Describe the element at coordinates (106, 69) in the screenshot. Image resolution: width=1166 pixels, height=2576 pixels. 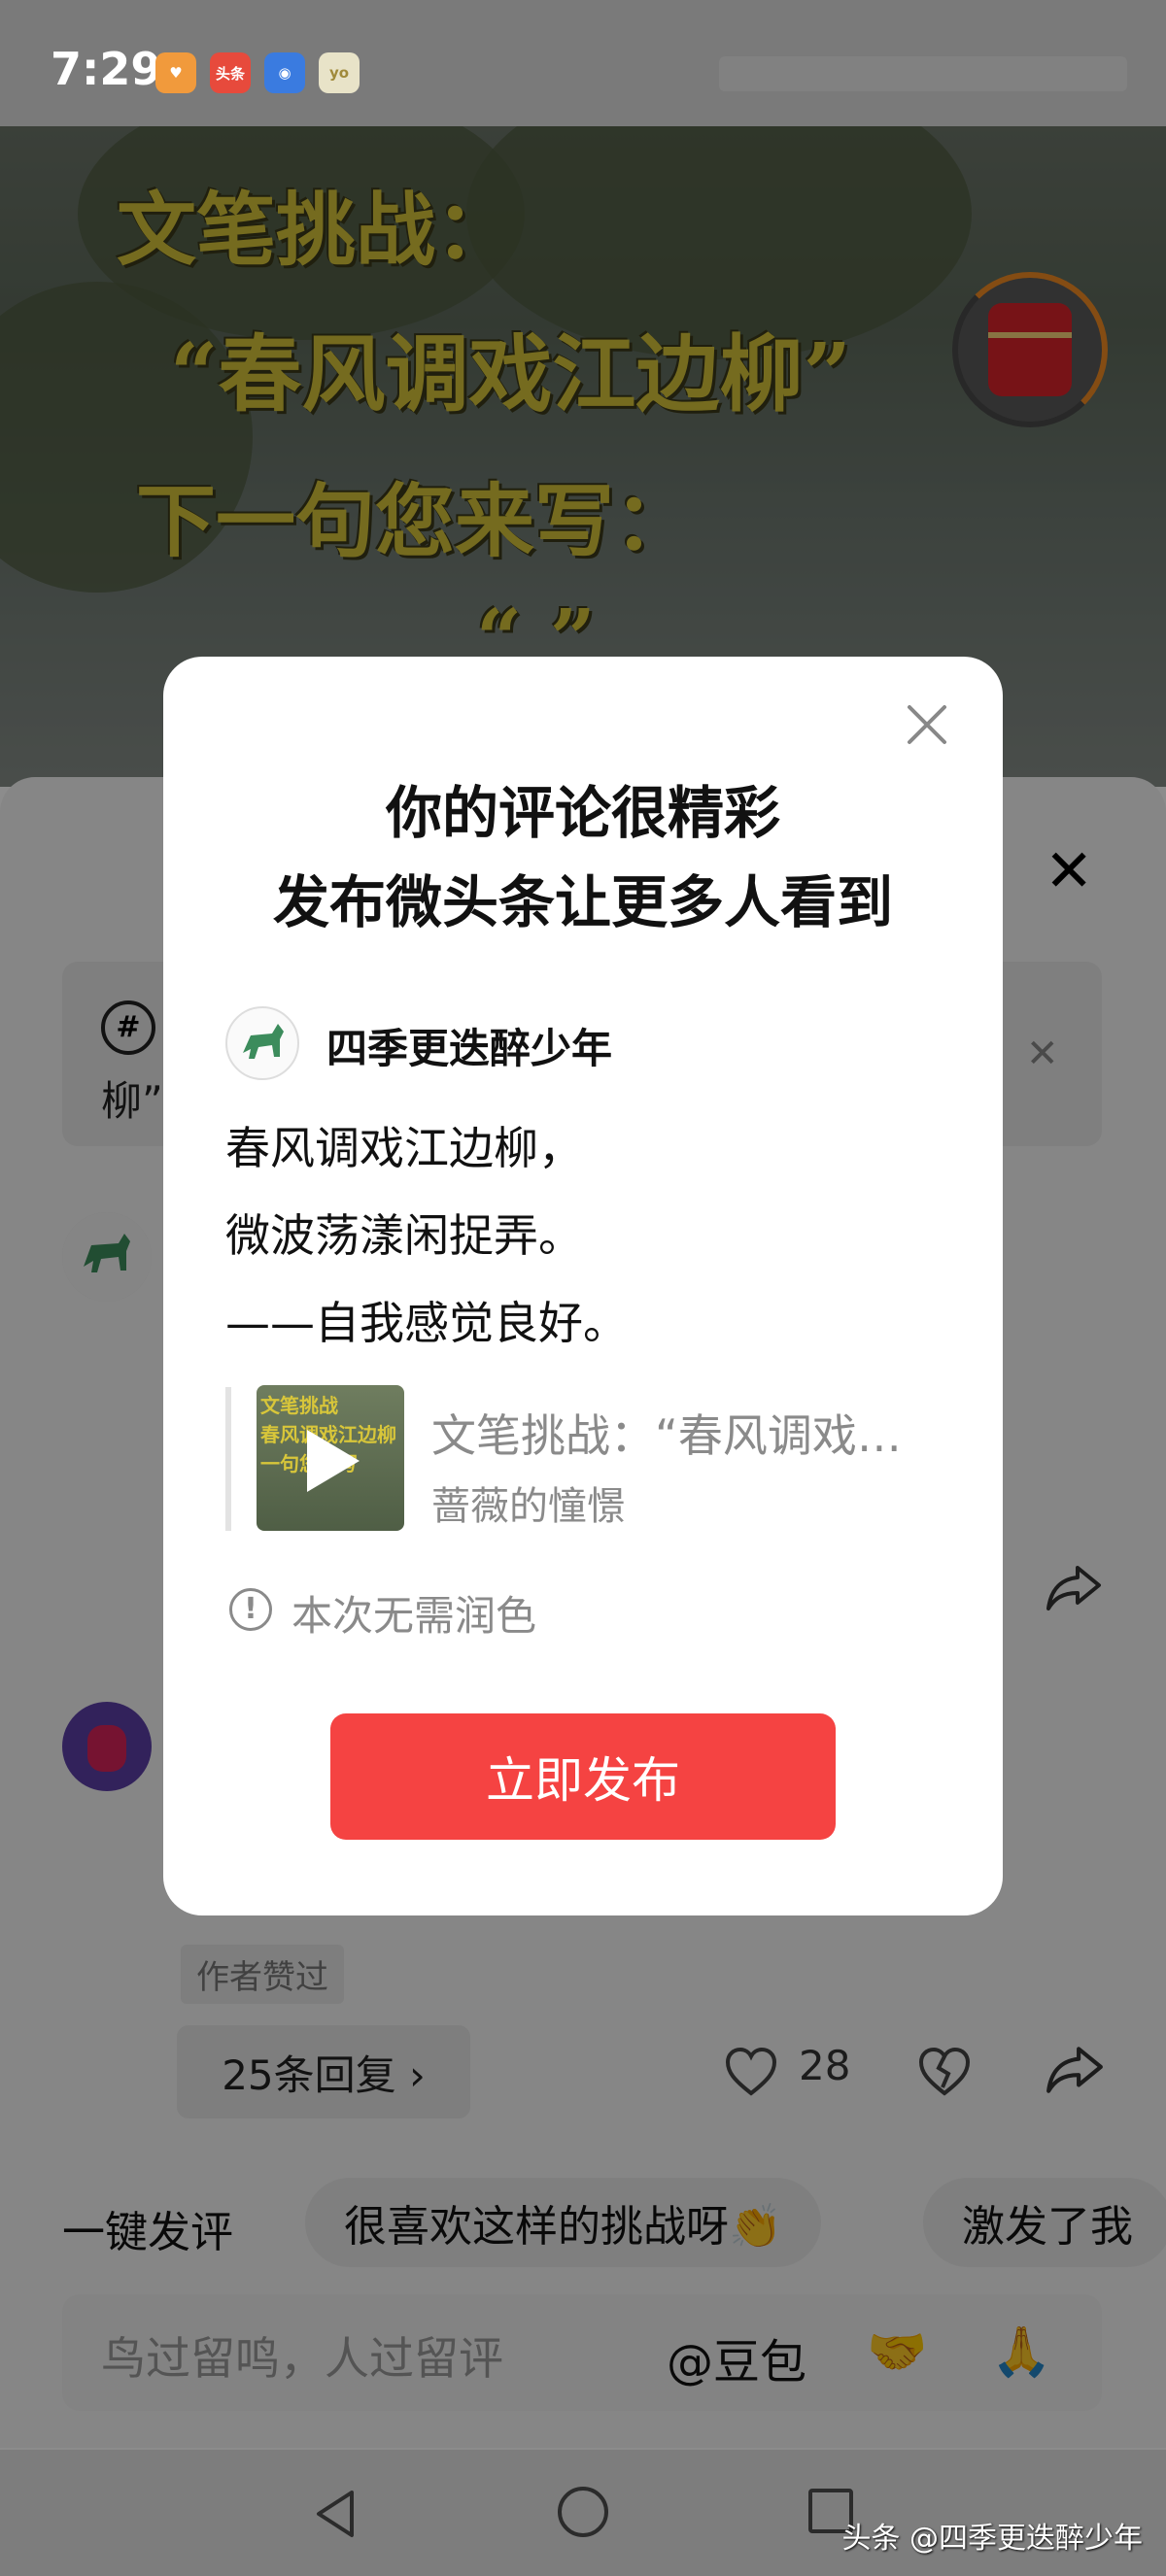
I see `status-time: 7:29` at that location.